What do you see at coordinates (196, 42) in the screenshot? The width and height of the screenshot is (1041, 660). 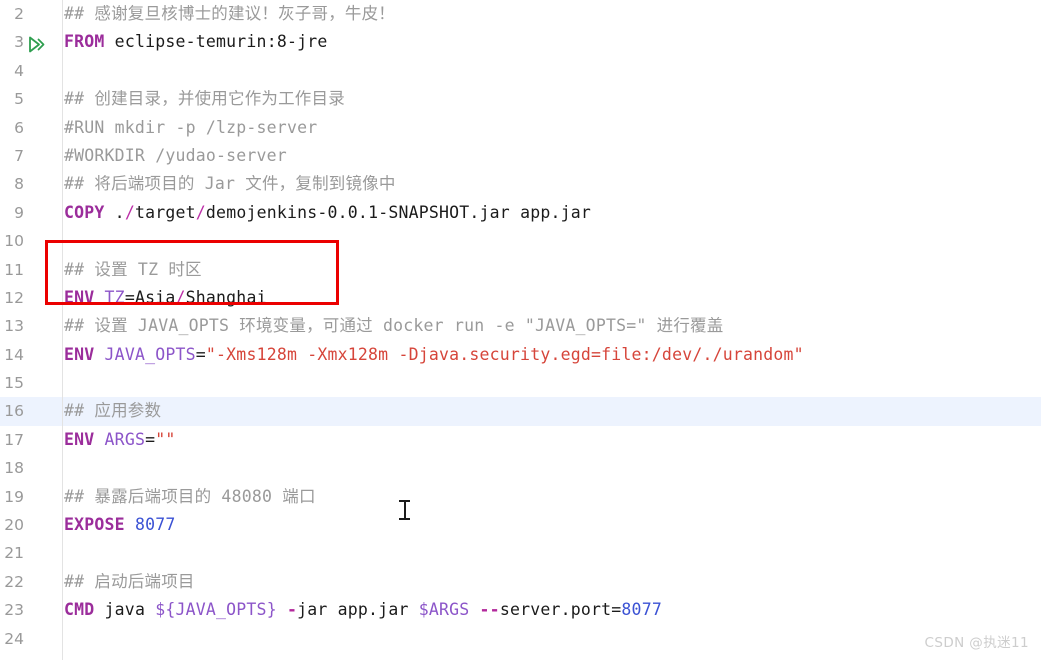 I see `code-line-content: FROM eclipse-temurin:8-jre` at bounding box center [196, 42].